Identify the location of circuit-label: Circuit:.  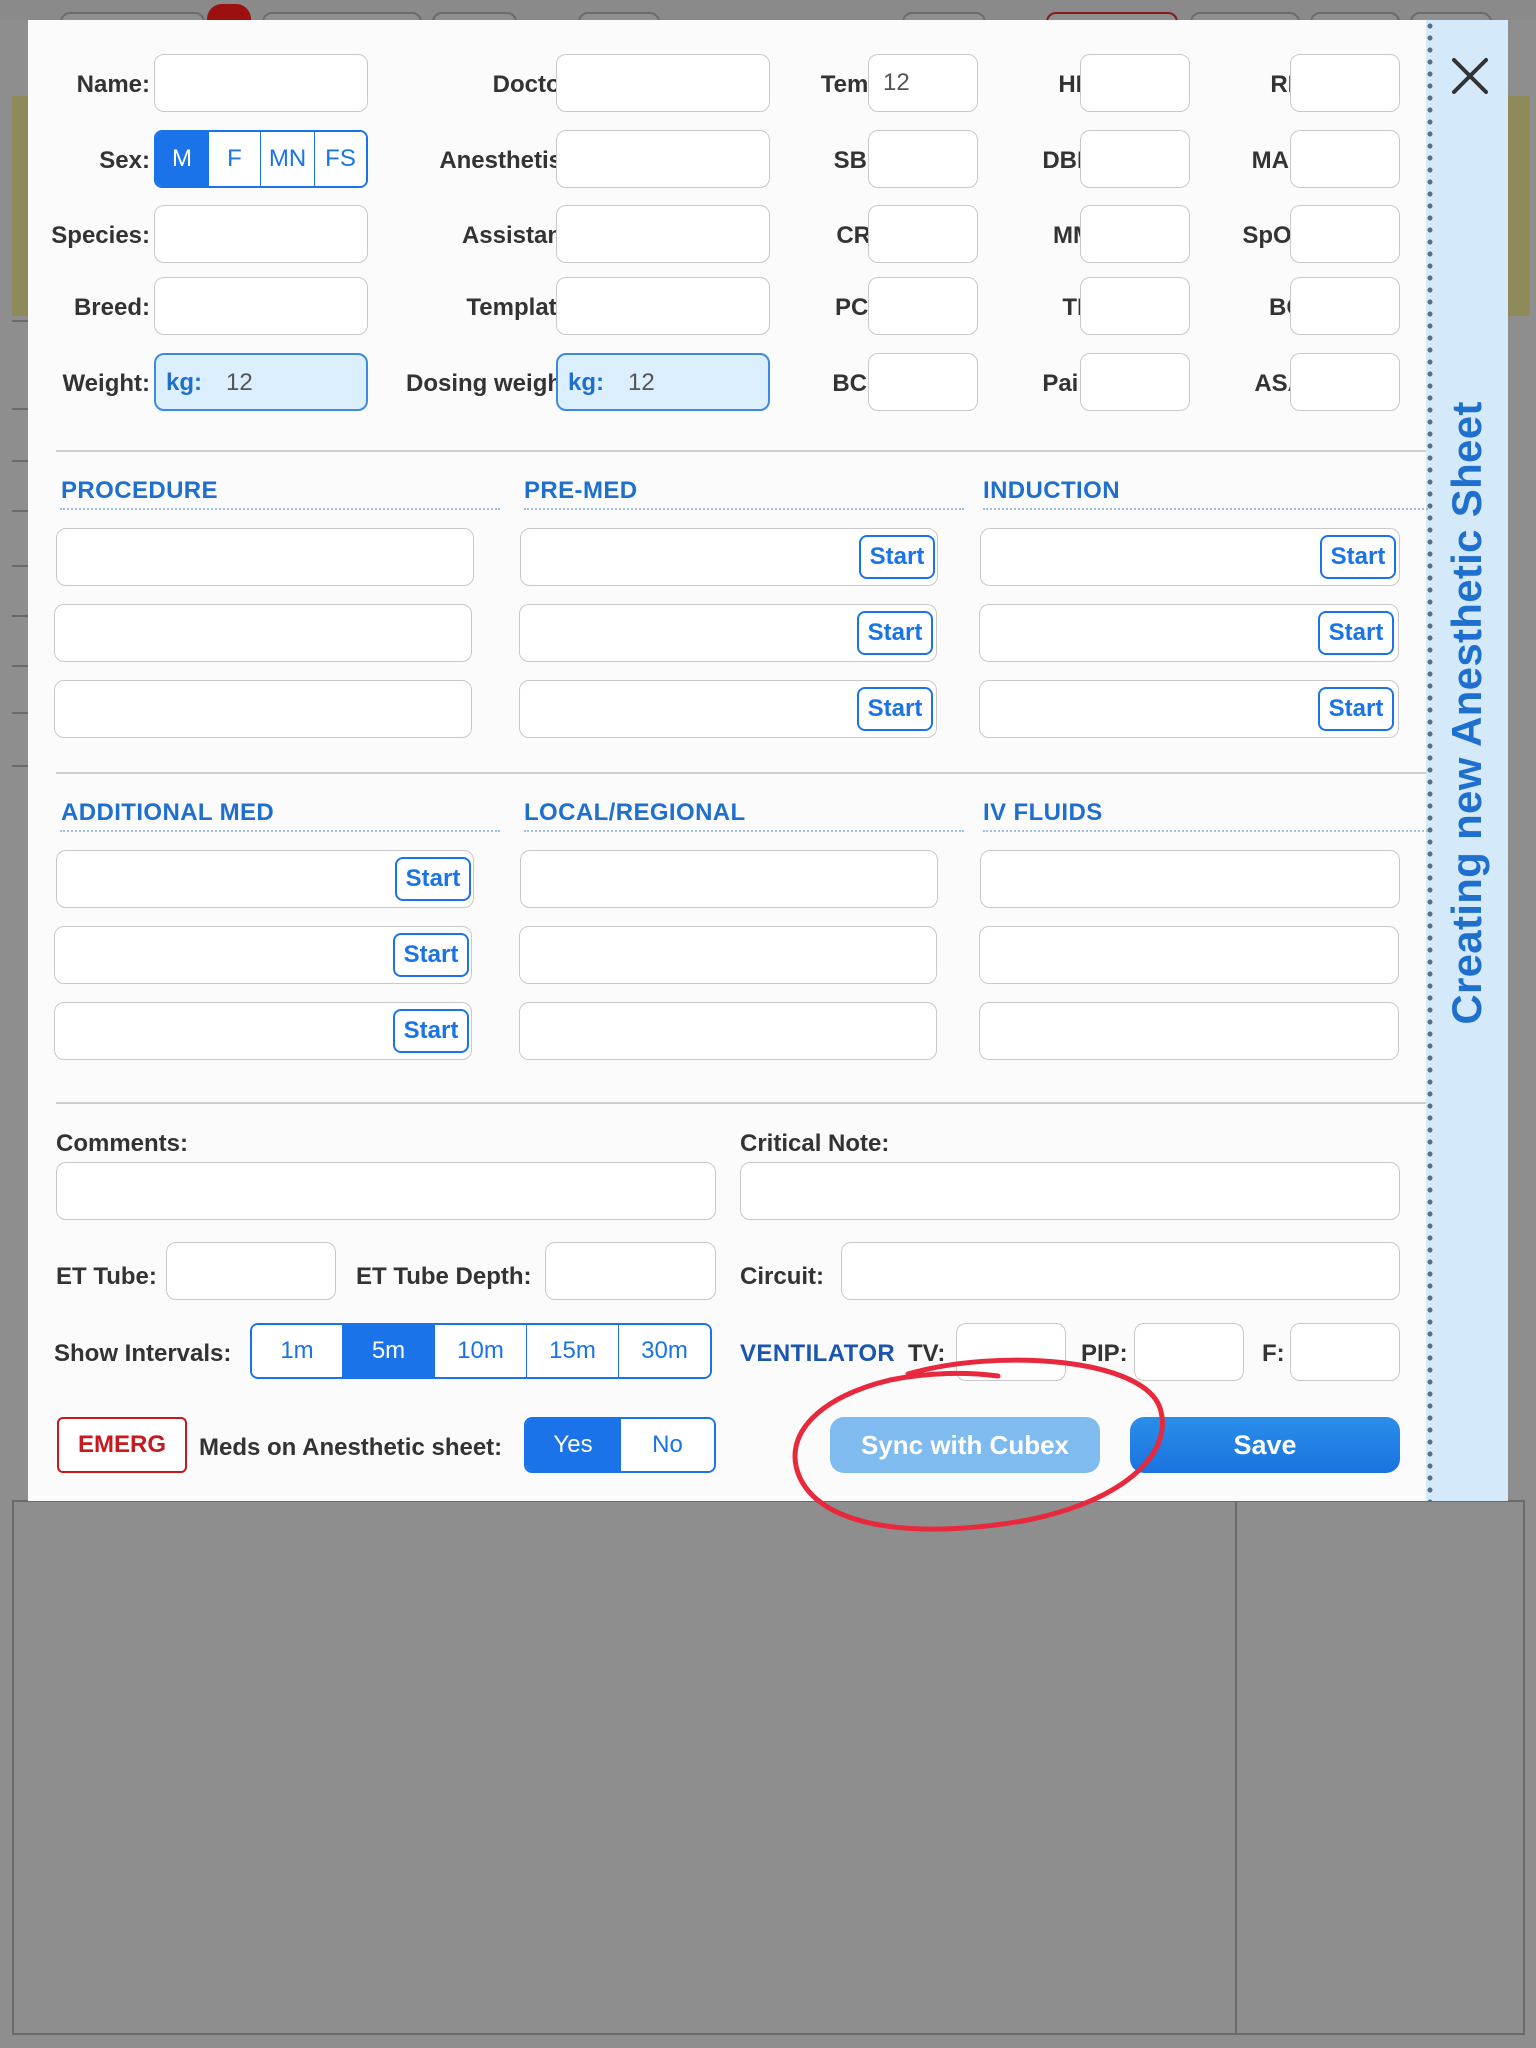
(782, 1276).